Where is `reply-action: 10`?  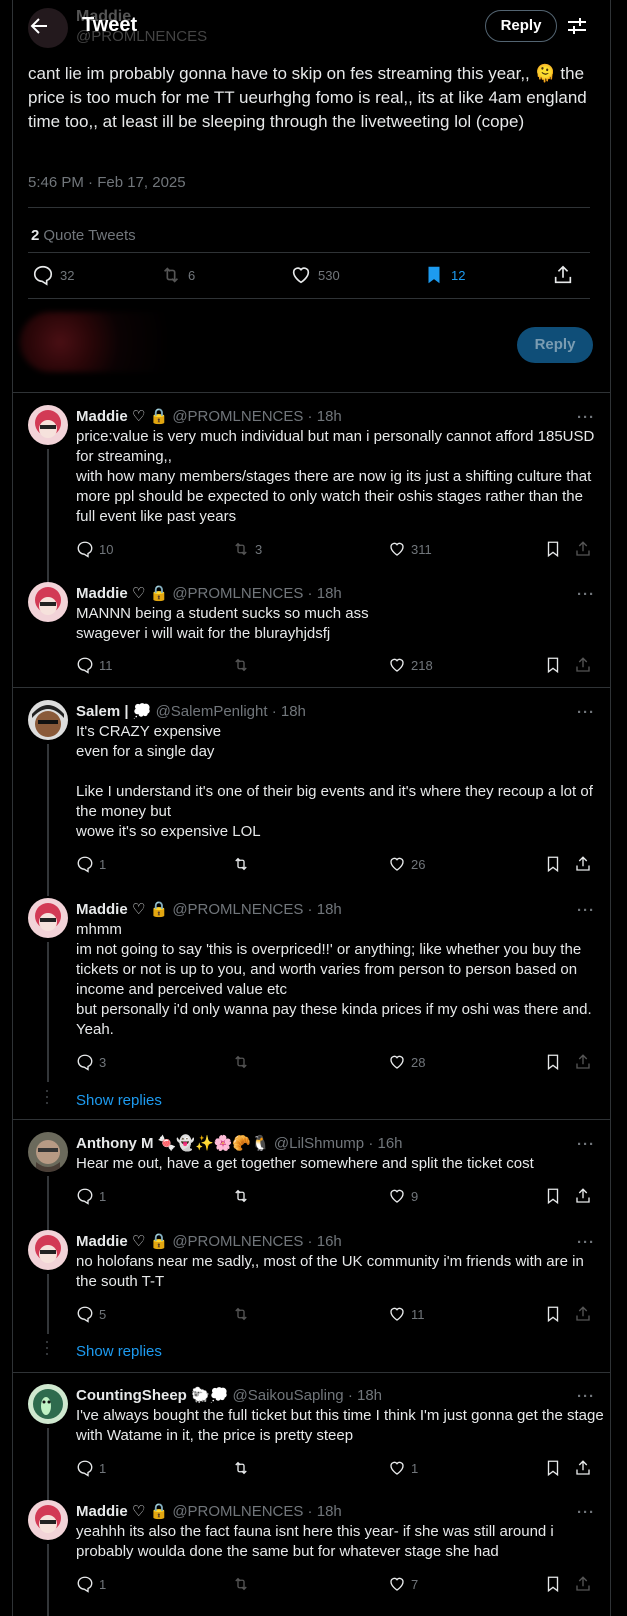
reply-action: 10 is located at coordinates (94, 549).